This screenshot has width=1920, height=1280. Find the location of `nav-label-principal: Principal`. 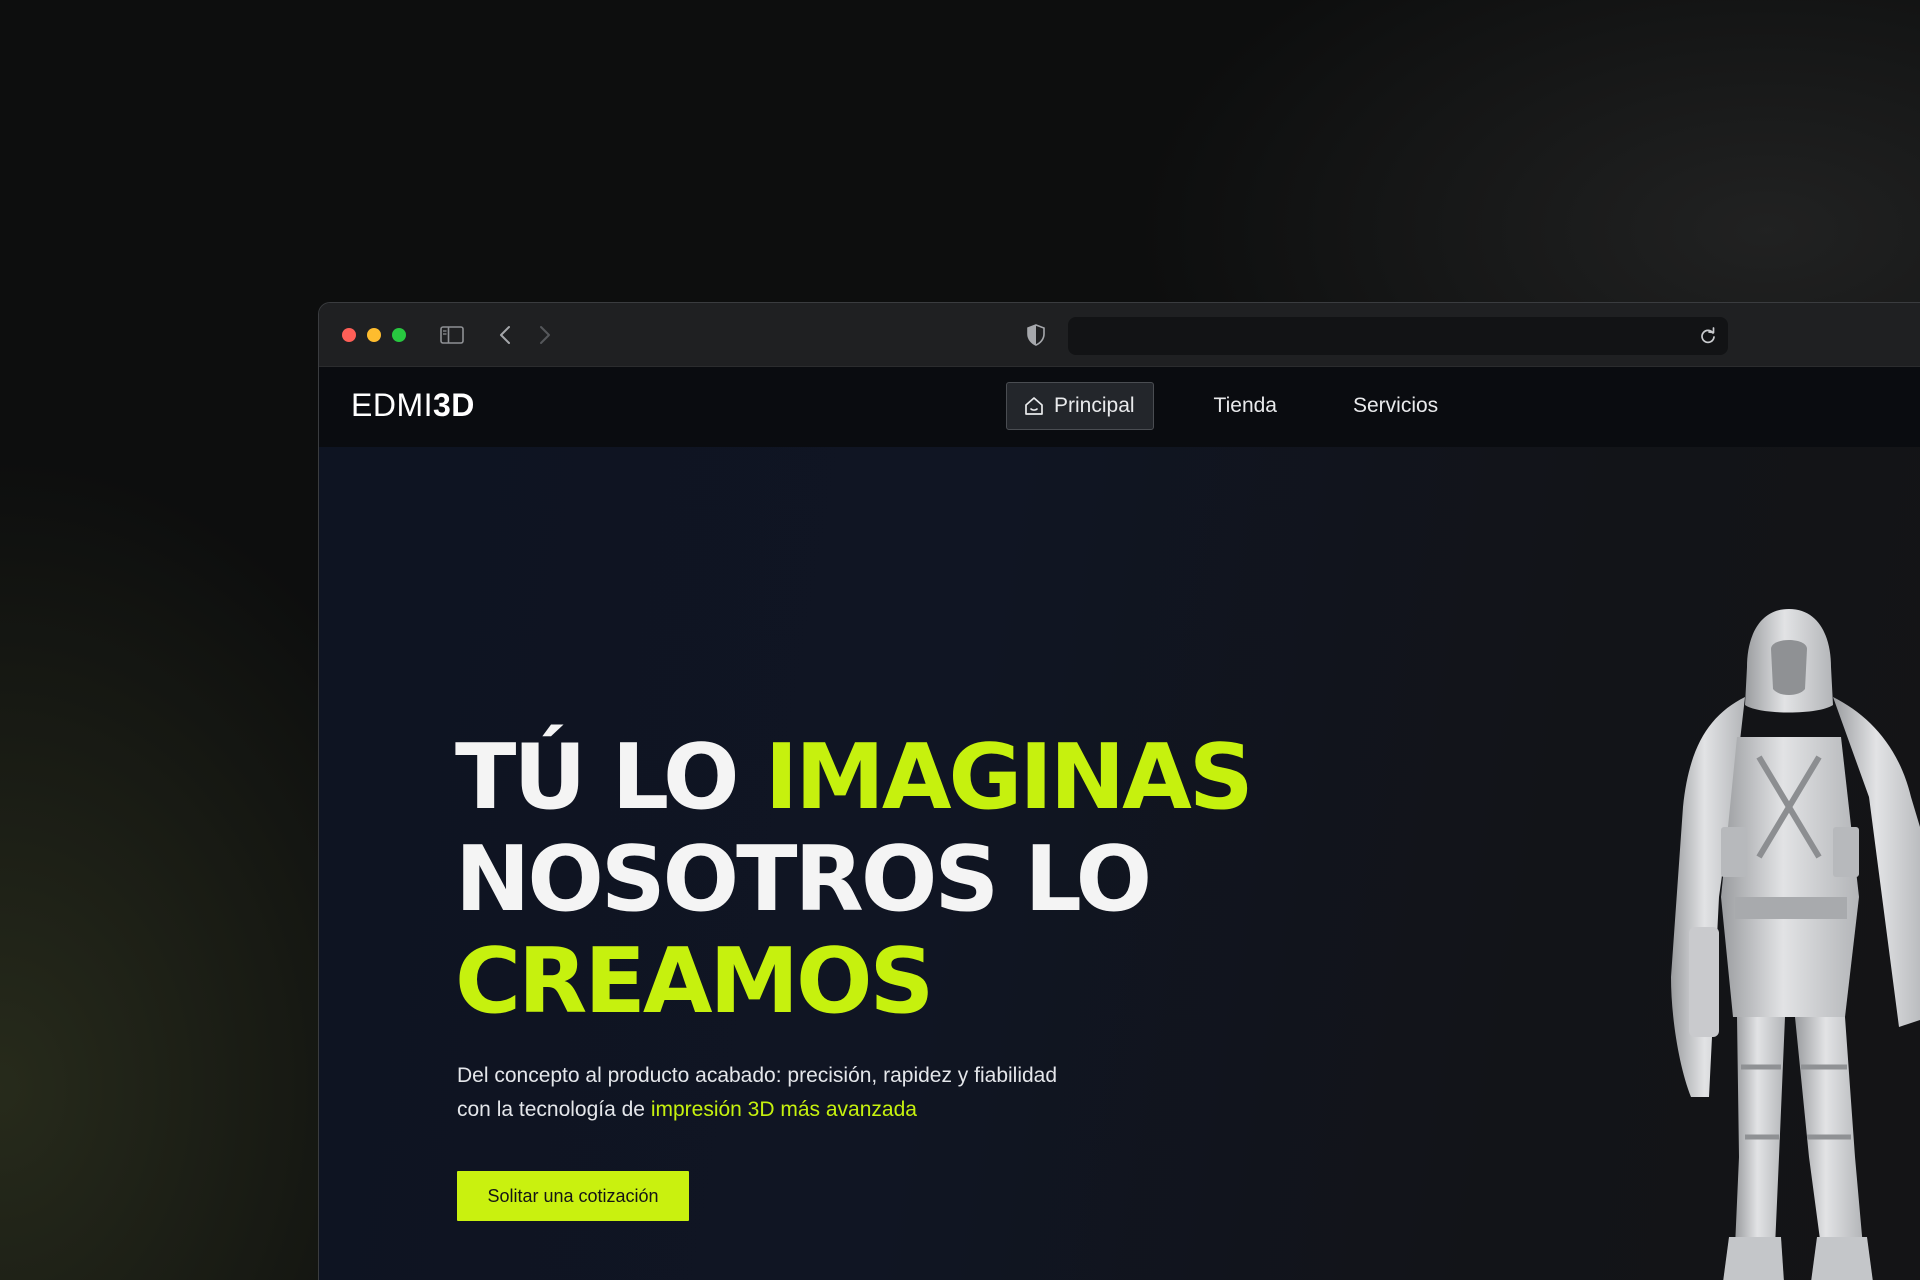

nav-label-principal: Principal is located at coordinates (1094, 405).